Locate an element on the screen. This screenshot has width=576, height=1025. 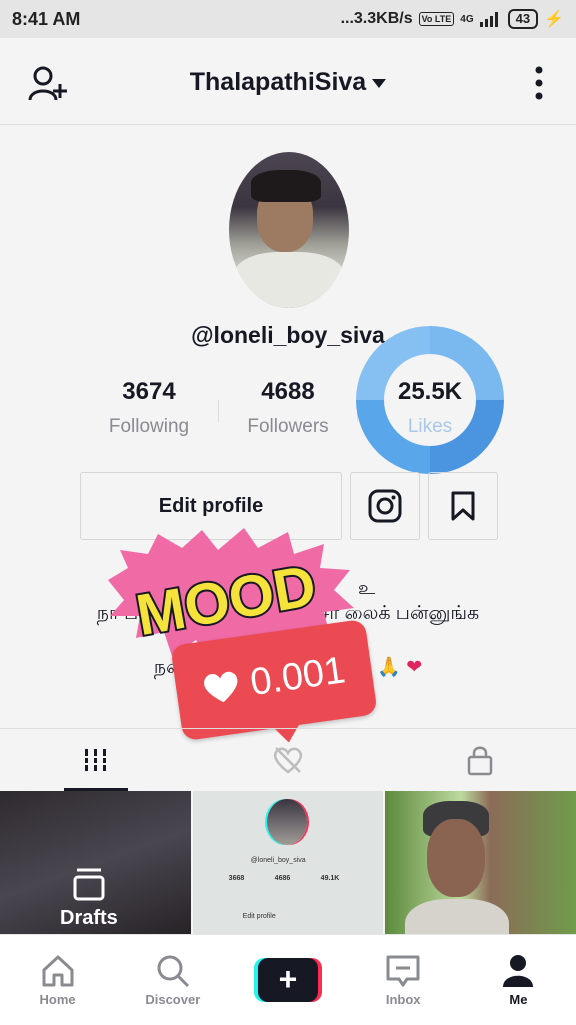
heart-icon is located at coordinates (221, 687).